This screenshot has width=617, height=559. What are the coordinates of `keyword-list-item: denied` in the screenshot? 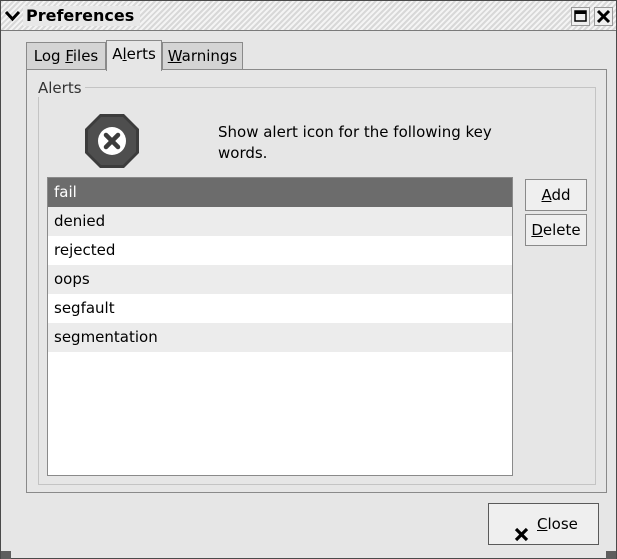 It's located at (280, 221).